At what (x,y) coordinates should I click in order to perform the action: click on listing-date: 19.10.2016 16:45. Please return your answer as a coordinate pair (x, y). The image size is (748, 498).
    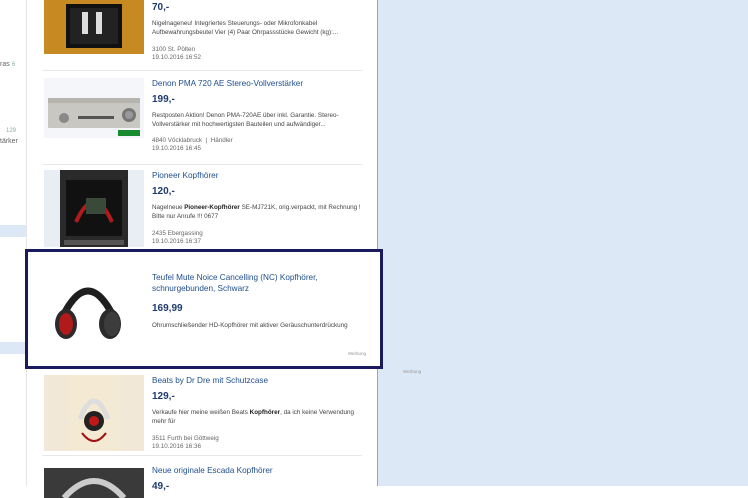
    Looking at the image, I should click on (177, 148).